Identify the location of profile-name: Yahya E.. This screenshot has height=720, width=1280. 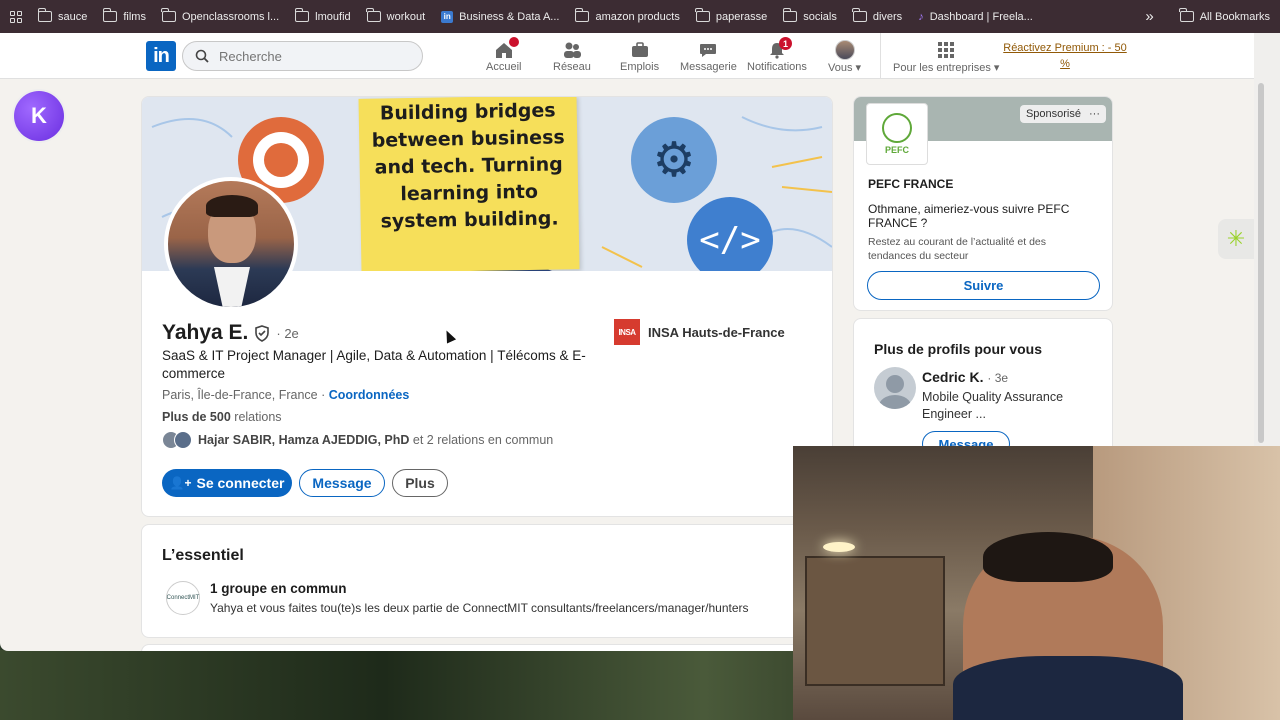
(205, 332).